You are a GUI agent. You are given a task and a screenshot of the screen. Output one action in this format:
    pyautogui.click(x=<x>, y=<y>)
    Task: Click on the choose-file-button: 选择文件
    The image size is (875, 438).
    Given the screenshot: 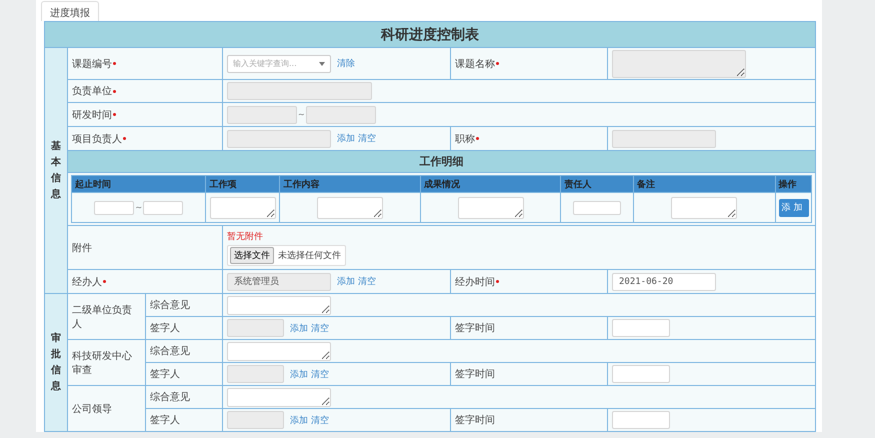 What is the action you would take?
    pyautogui.click(x=252, y=255)
    